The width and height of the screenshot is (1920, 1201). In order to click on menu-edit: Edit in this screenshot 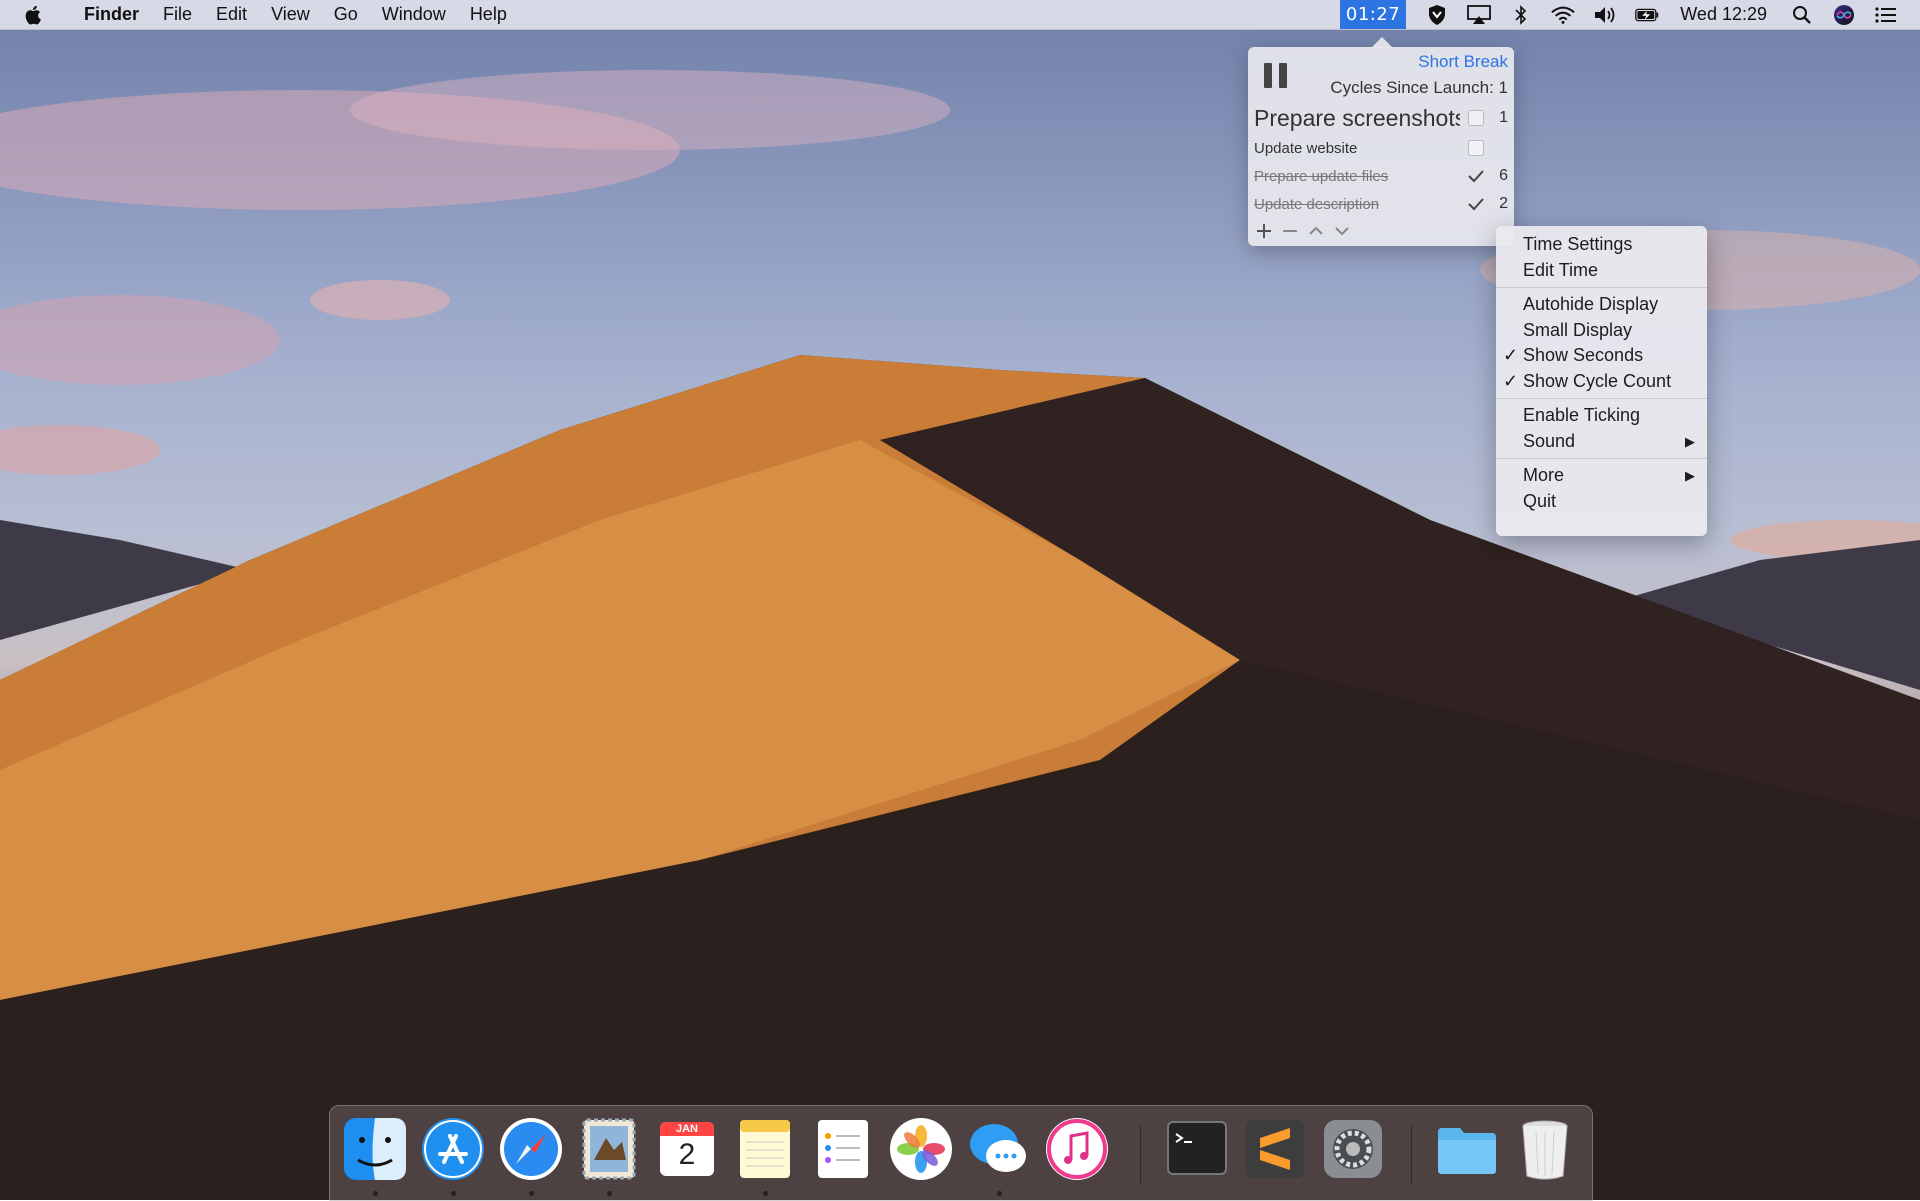, I will do `click(231, 14)`.